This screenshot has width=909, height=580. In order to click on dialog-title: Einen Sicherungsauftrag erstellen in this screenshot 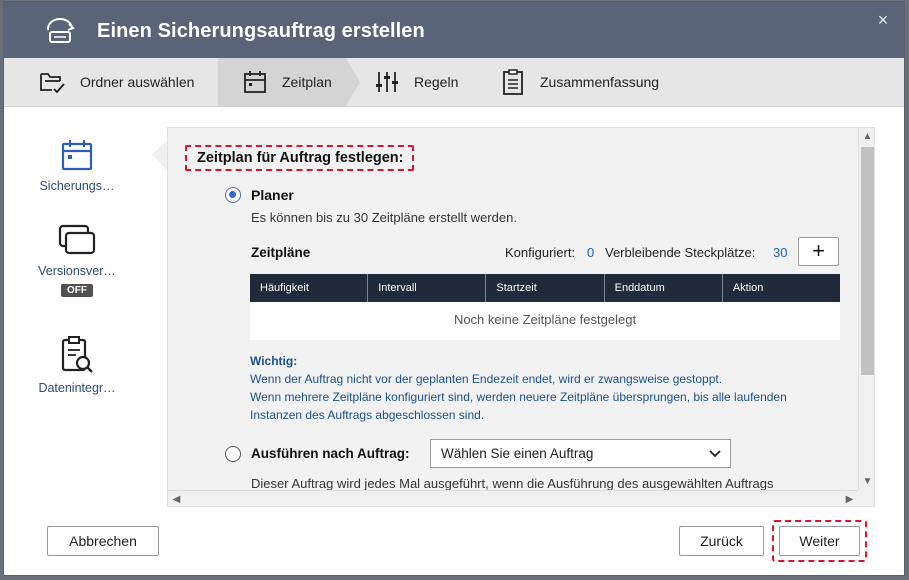, I will do `click(261, 31)`.